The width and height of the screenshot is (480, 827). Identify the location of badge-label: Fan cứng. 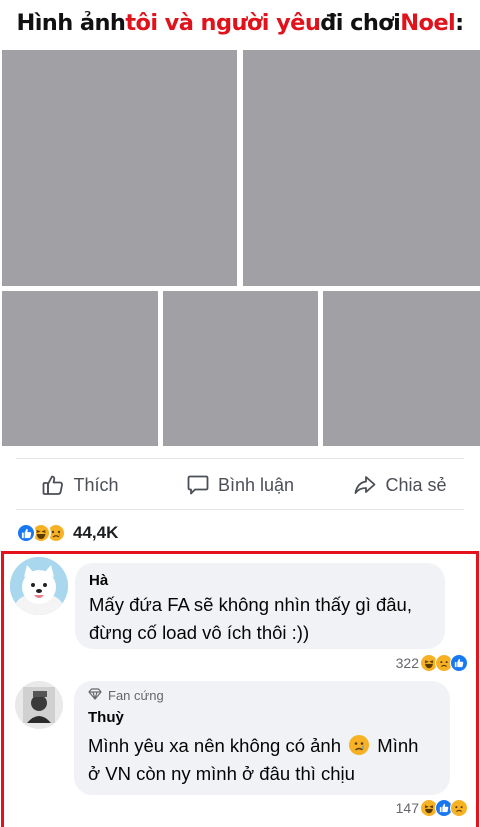
(136, 695).